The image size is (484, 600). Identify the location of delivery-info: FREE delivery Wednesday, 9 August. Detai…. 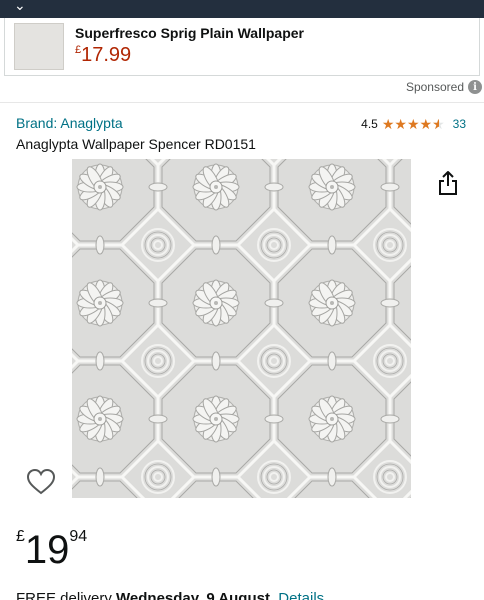
(170, 595).